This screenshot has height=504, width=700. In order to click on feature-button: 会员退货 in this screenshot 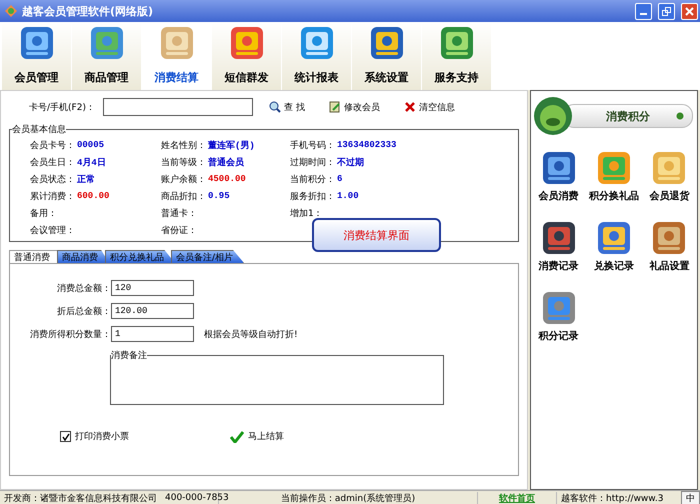, I will do `click(669, 177)`.